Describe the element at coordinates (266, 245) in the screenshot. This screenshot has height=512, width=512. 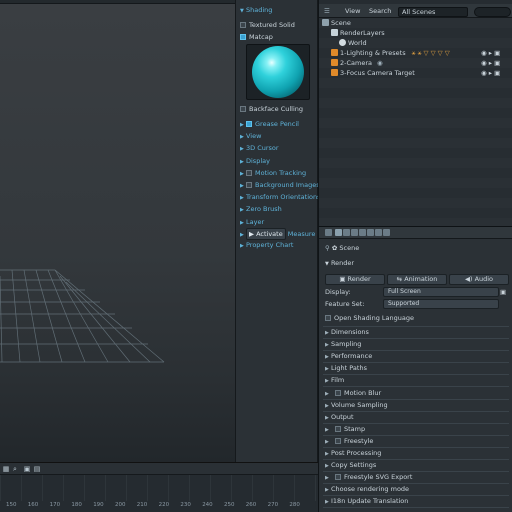
I see `property-chart-panel: ▶ Property Chart` at that location.